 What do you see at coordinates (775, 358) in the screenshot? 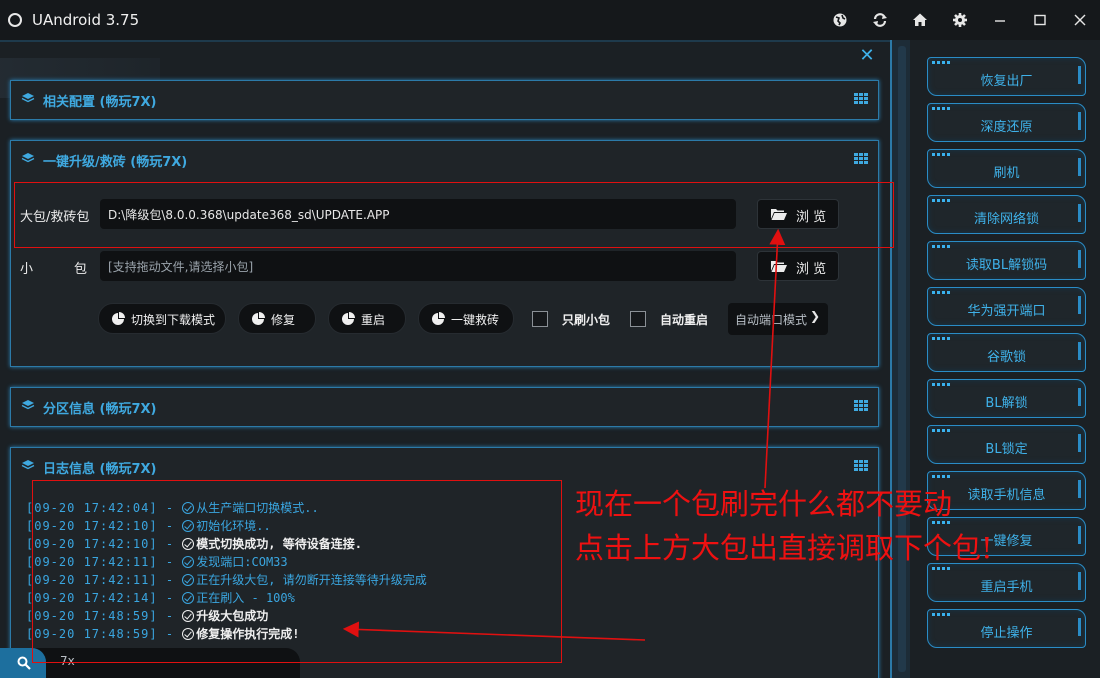
I see `arrow-to-big-package` at bounding box center [775, 358].